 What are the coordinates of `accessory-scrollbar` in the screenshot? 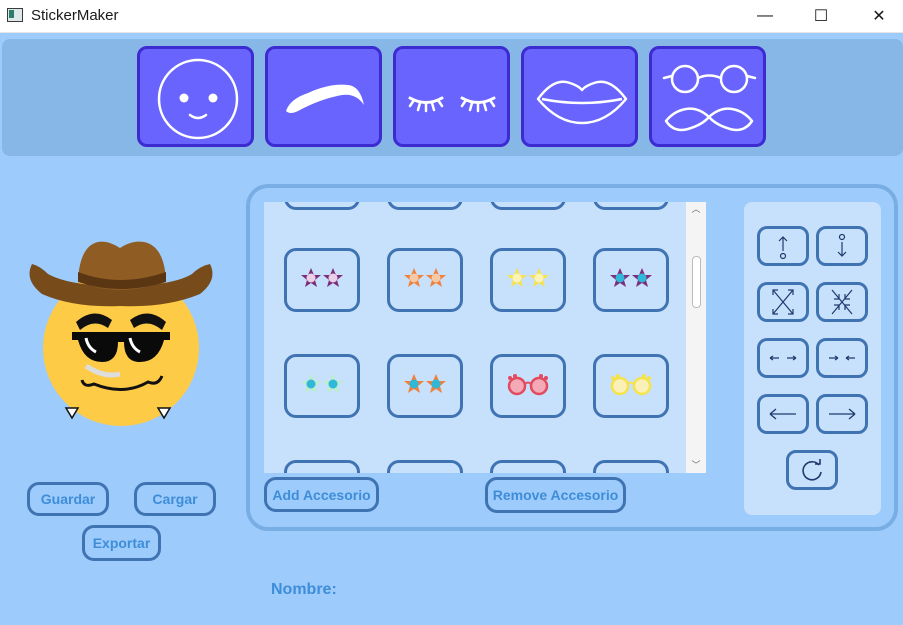 It's located at (696, 337).